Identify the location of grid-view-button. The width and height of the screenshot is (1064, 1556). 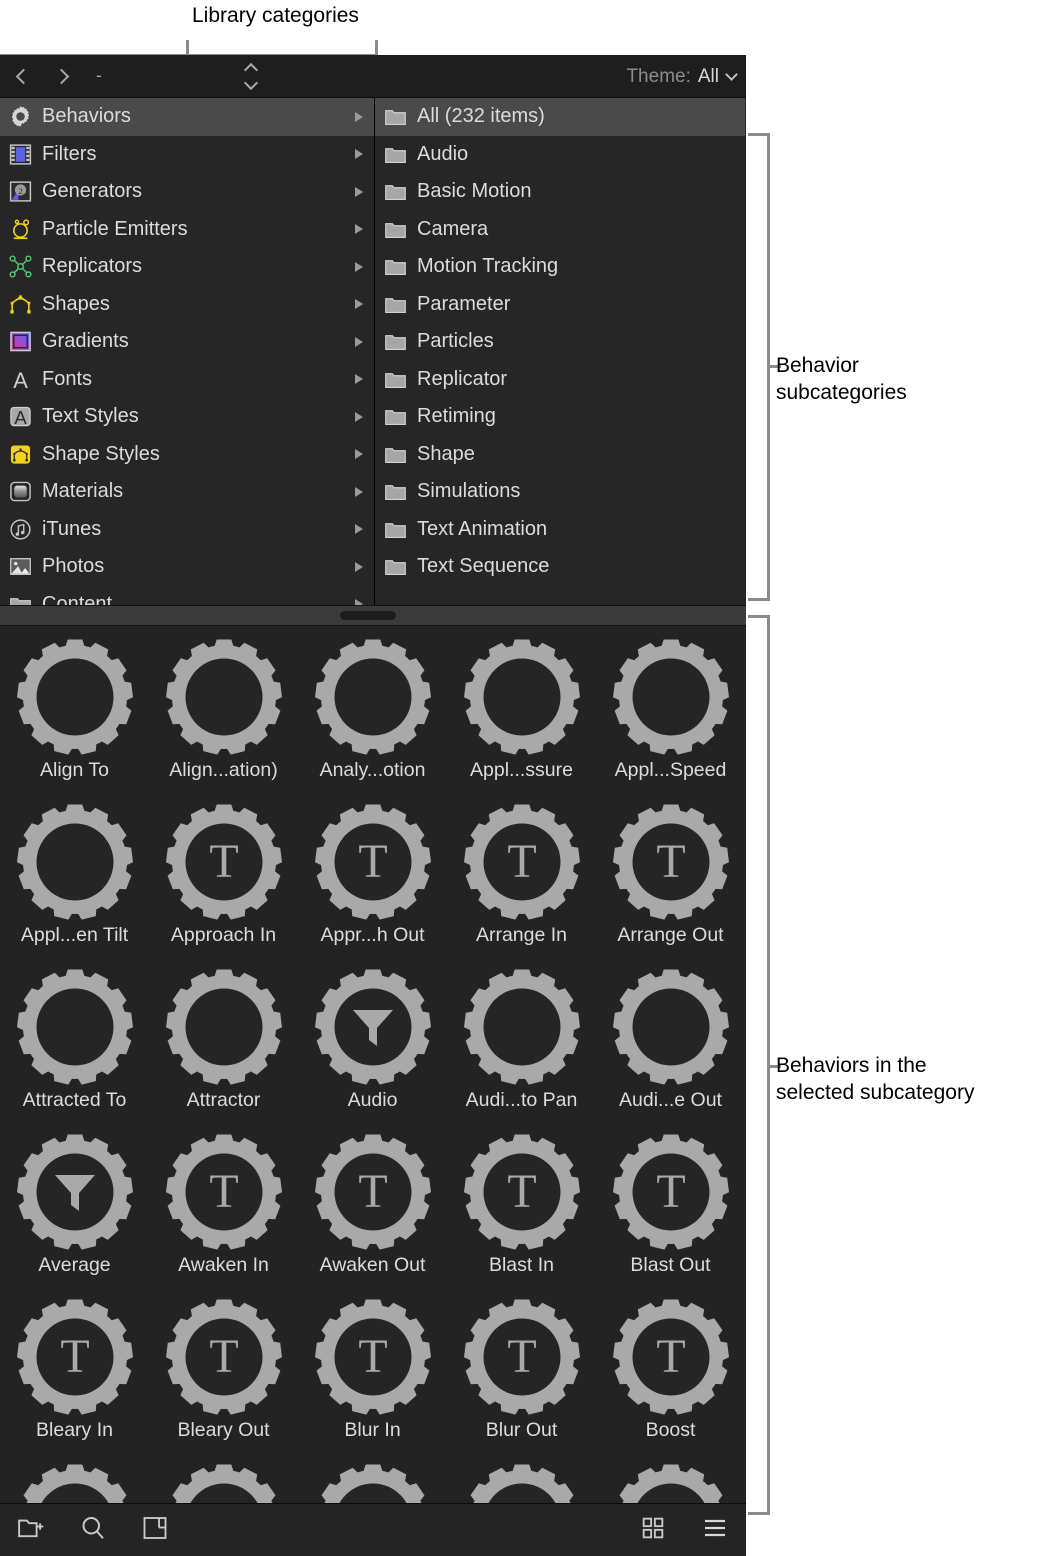
(653, 1530).